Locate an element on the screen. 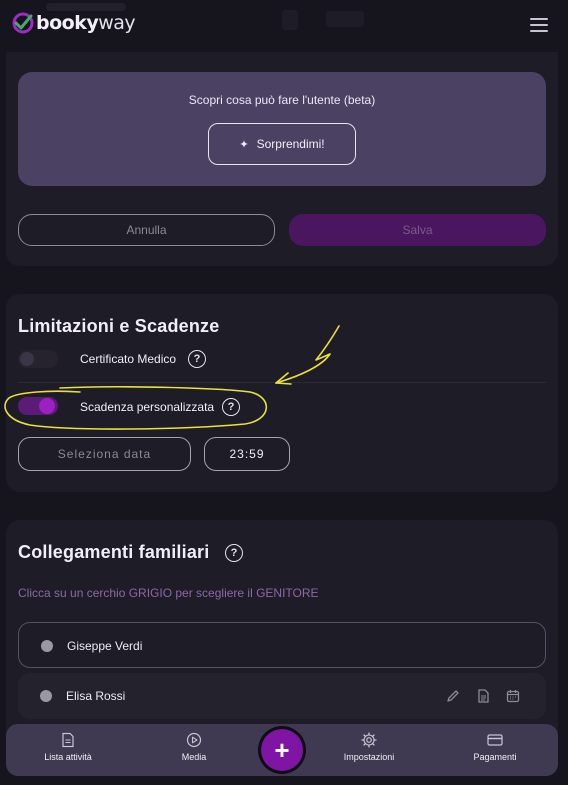 The height and width of the screenshot is (785, 568). logo-wordmark: bookyway is located at coordinates (86, 23).